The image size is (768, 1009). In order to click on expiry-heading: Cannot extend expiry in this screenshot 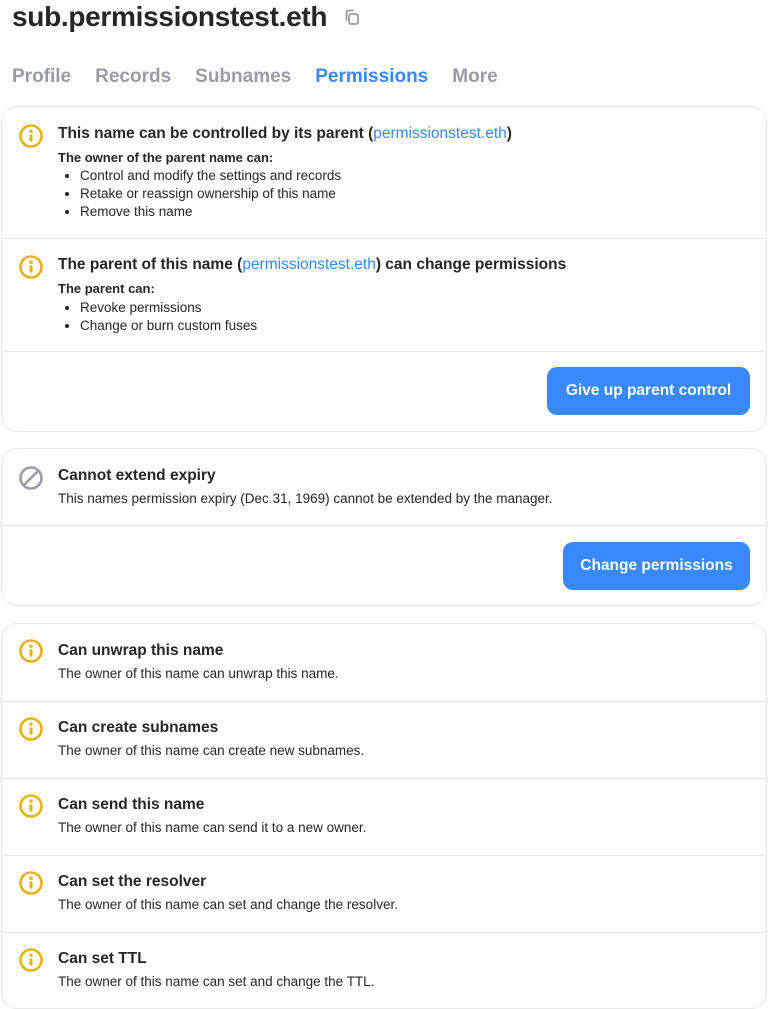, I will do `click(137, 475)`.